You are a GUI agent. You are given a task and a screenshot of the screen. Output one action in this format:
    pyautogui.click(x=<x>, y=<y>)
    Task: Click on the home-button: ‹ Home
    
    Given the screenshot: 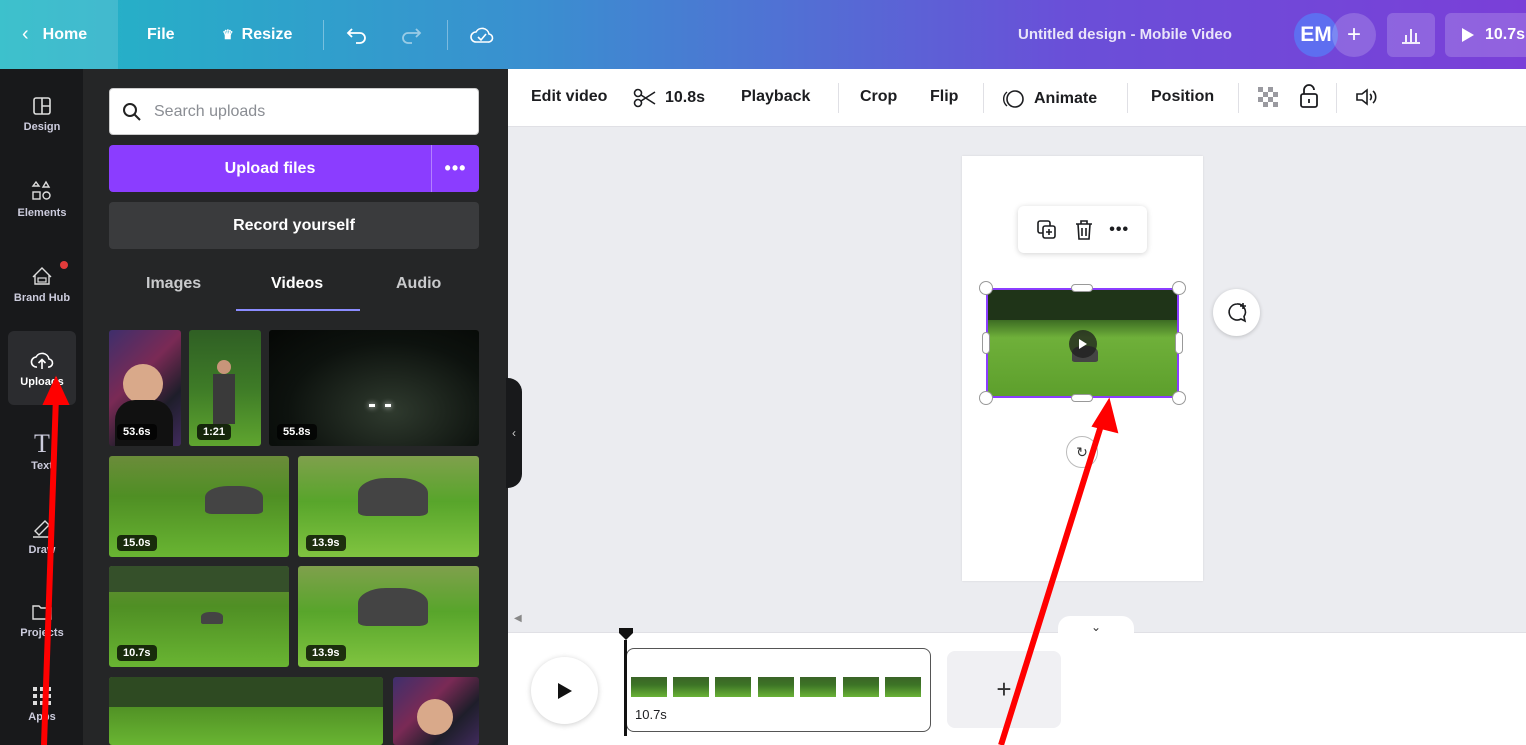 What is the action you would take?
    pyautogui.click(x=59, y=34)
    